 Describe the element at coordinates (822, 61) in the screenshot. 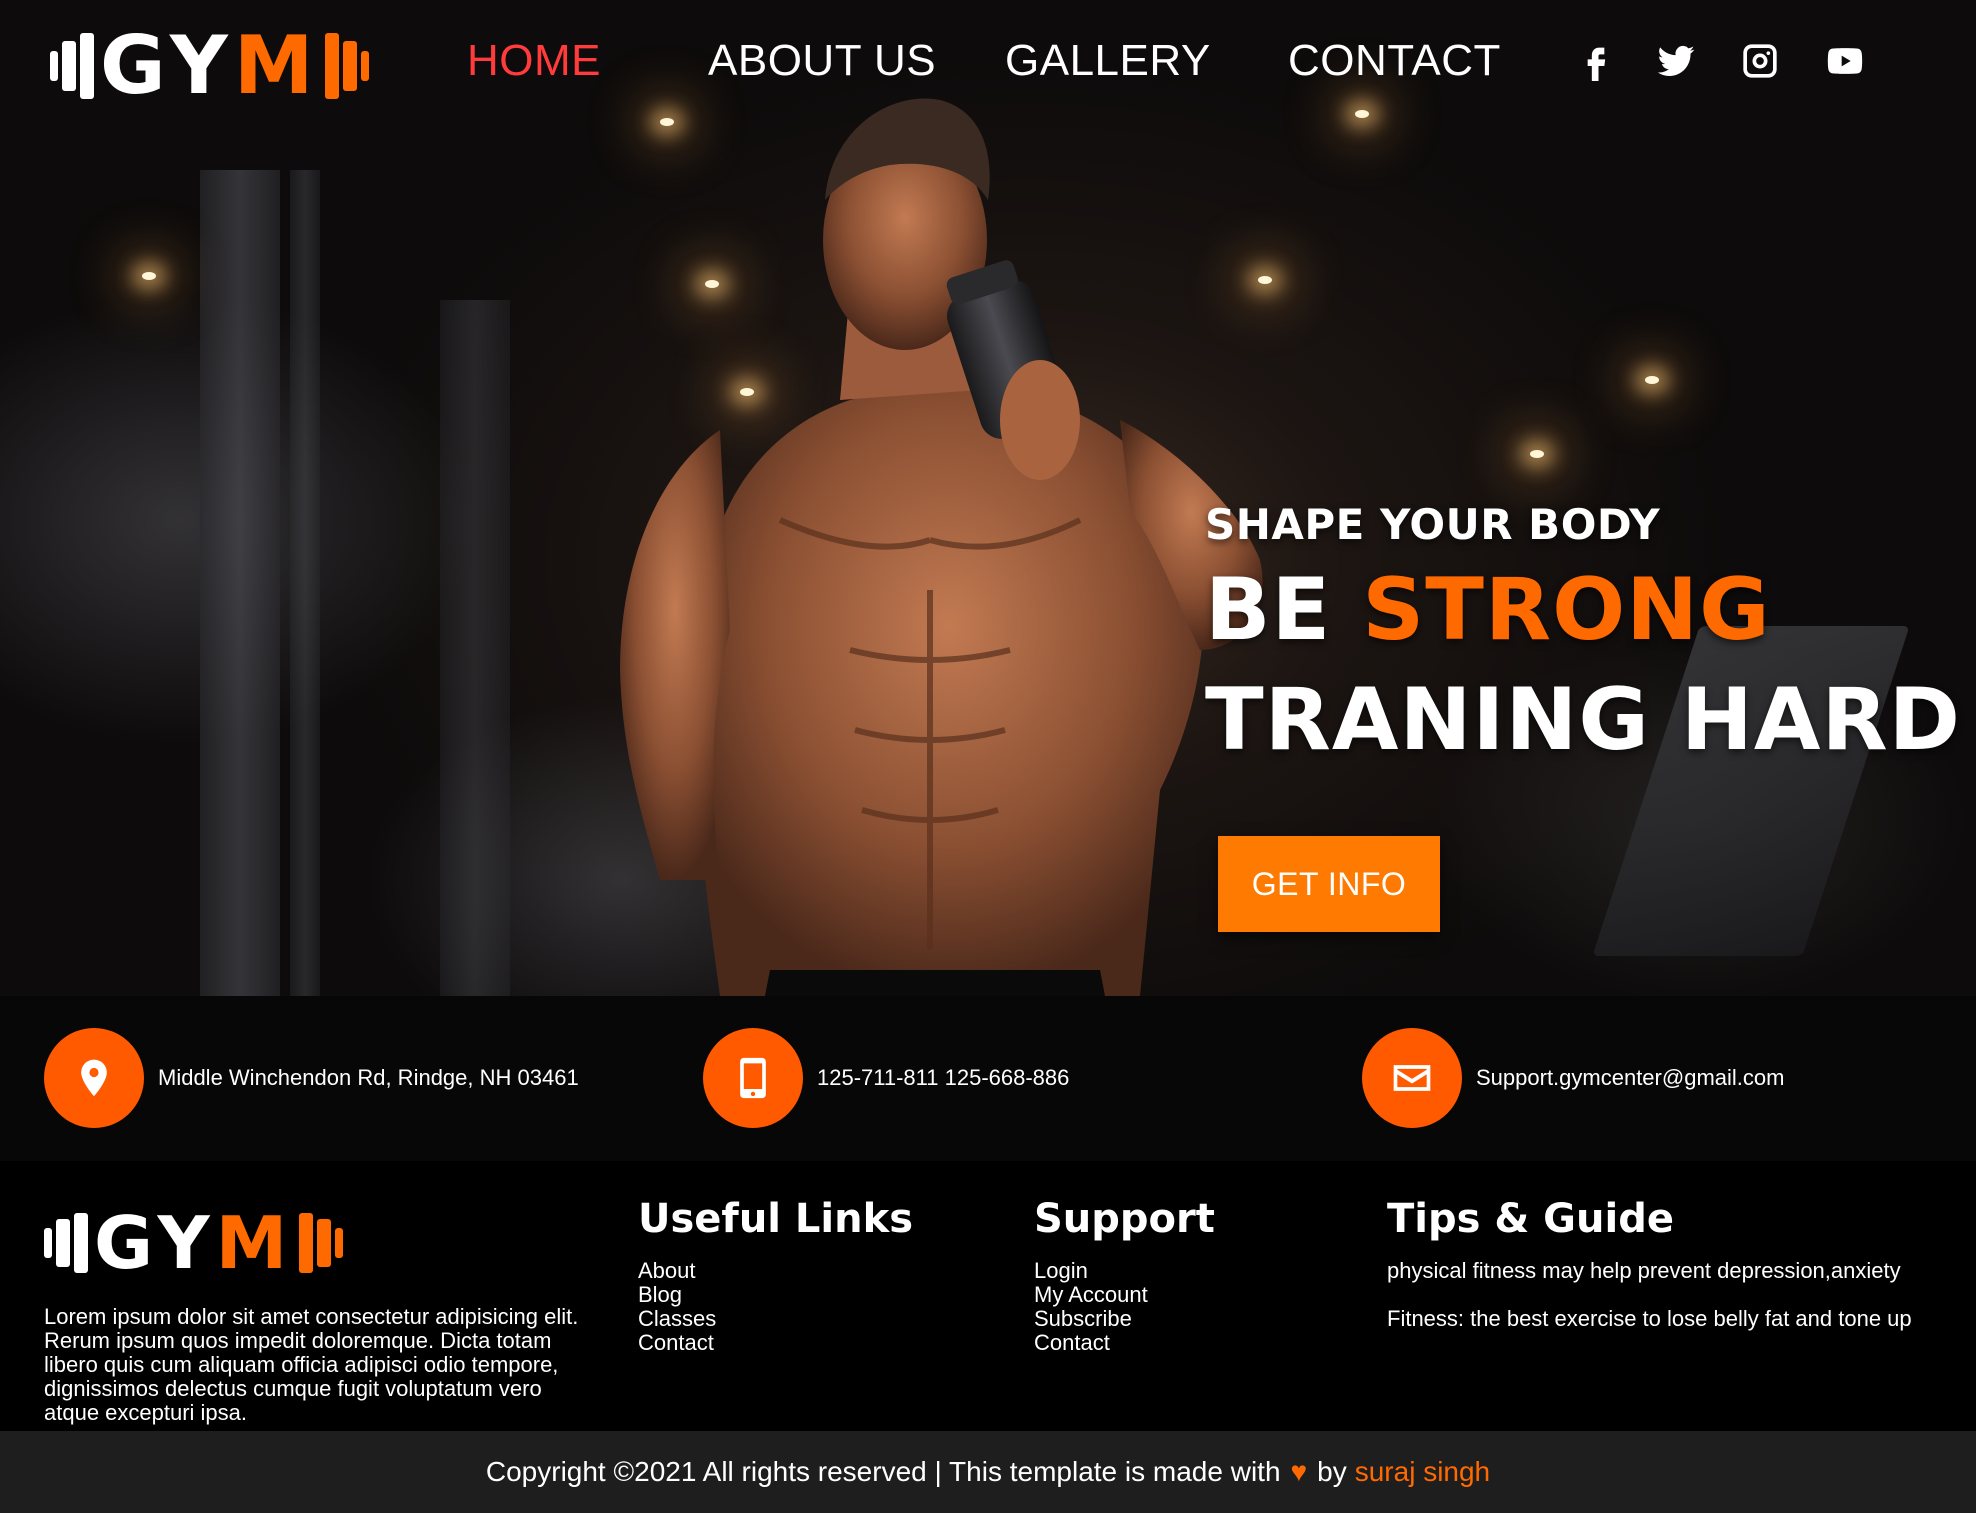

I see `nav-about-us: ABOUT US` at that location.